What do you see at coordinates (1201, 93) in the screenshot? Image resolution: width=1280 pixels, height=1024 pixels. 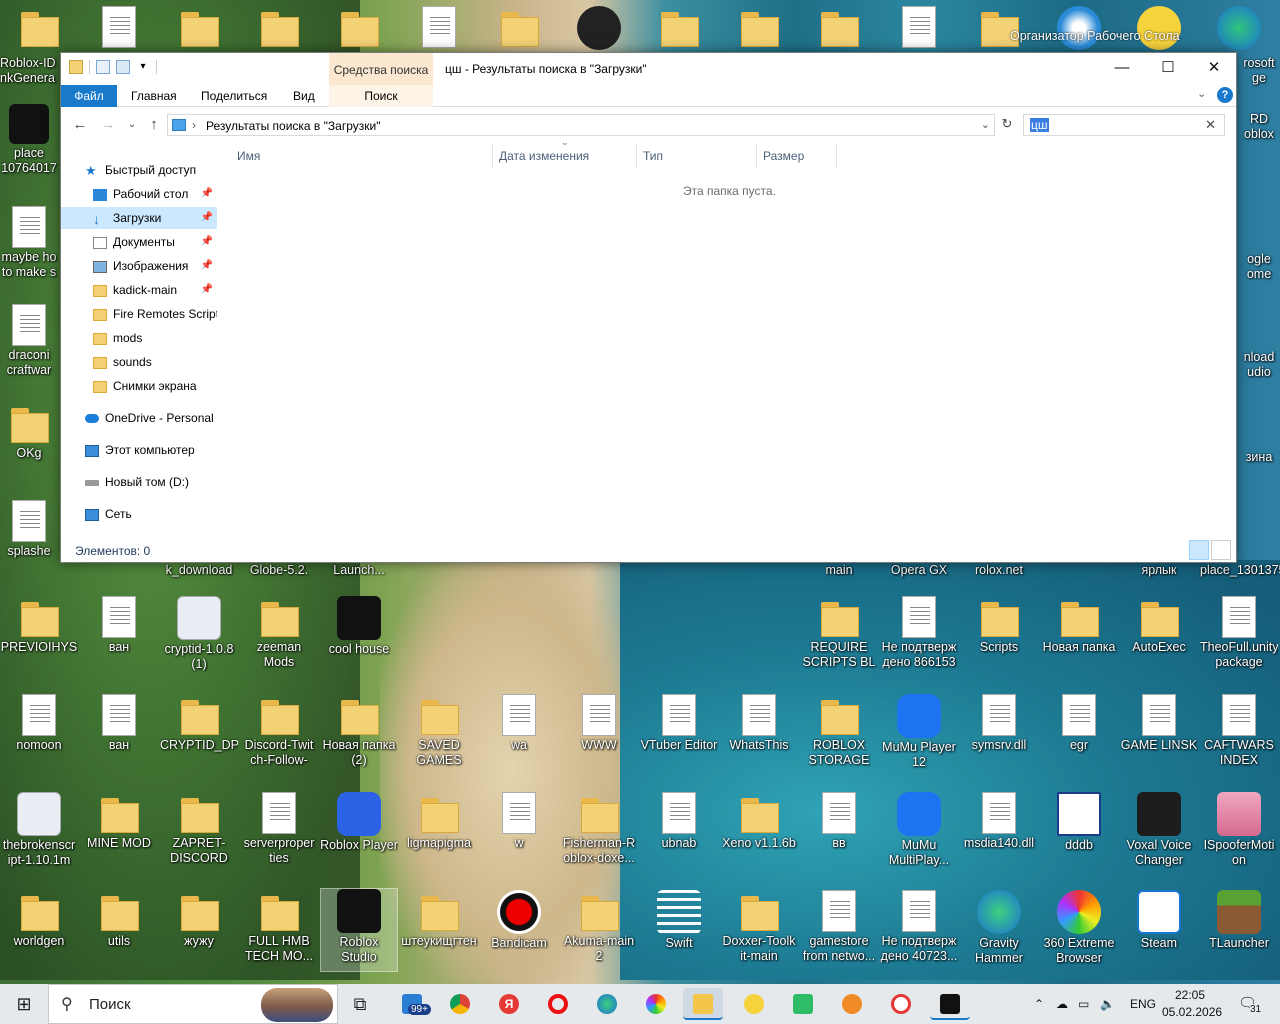 I see `ribbon-expand-icon: ⌄` at bounding box center [1201, 93].